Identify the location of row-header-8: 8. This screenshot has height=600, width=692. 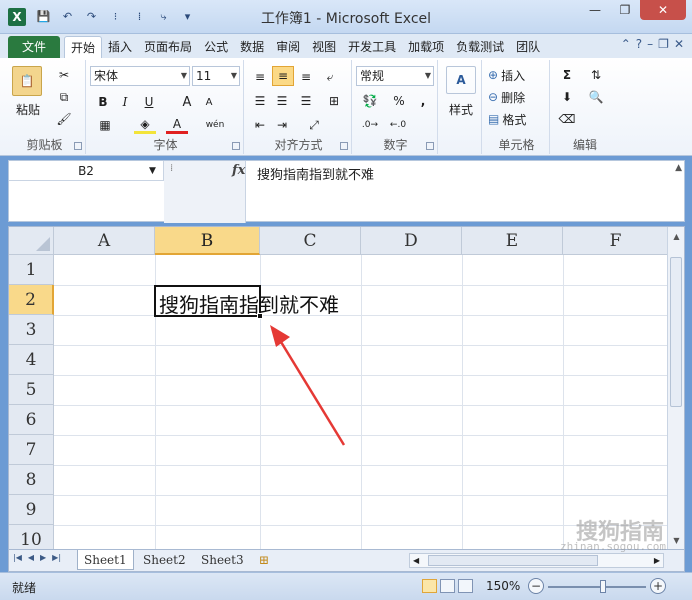
(31, 480).